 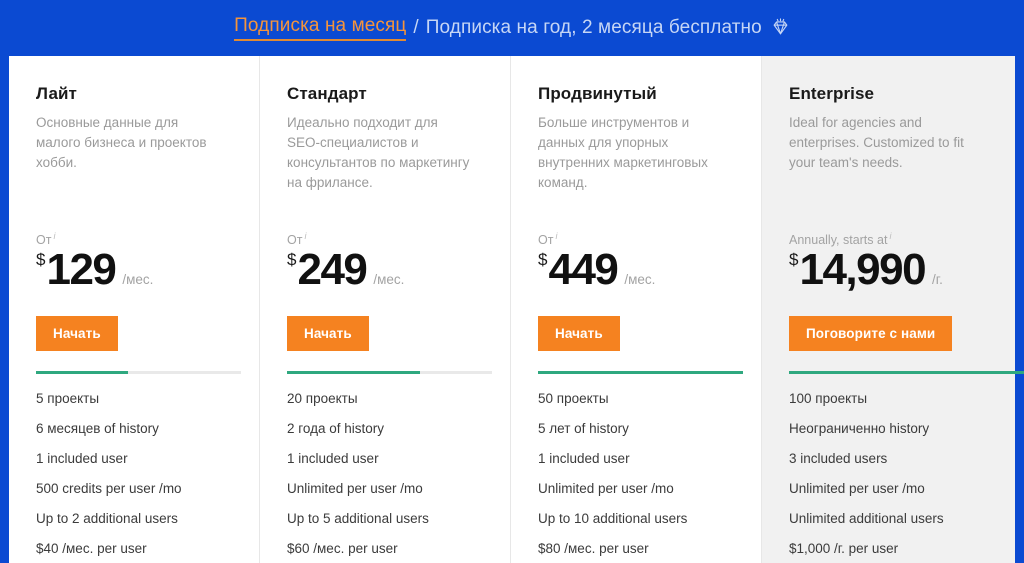 I want to click on plan-feature-item: 5 лет of history, so click(x=583, y=428).